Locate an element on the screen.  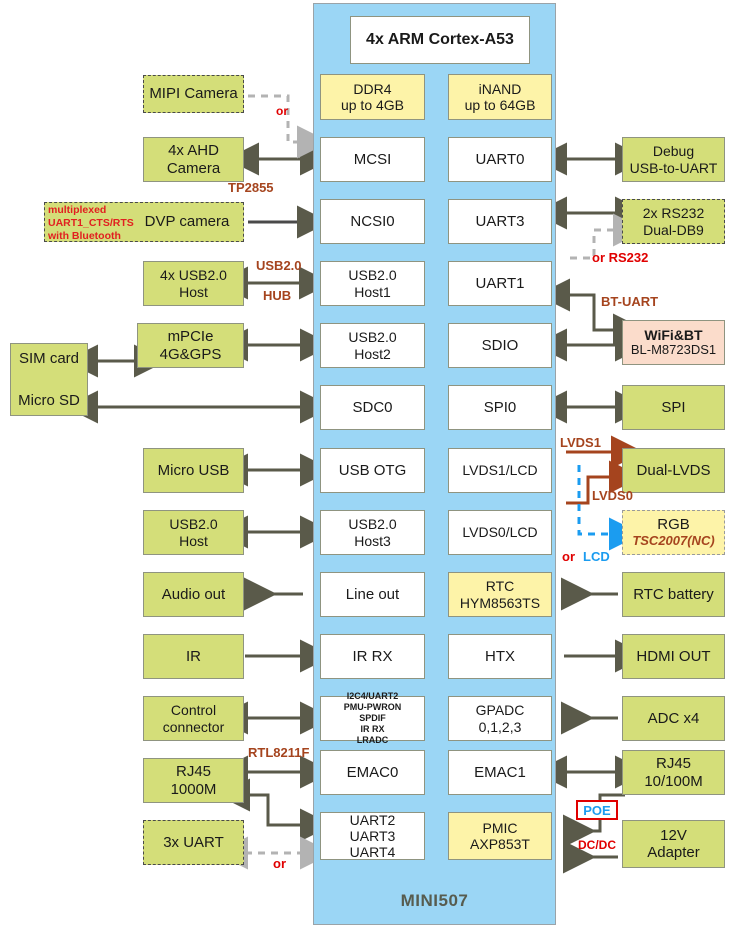
soc-block-usb-otg: USB OTG is located at coordinates (372, 470).